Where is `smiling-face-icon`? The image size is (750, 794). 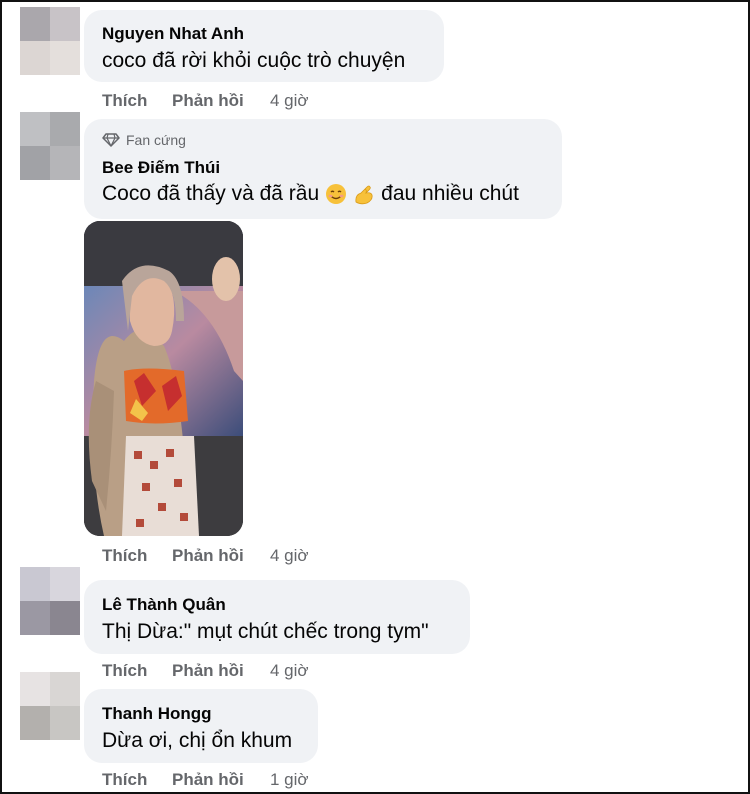 smiling-face-icon is located at coordinates (336, 194).